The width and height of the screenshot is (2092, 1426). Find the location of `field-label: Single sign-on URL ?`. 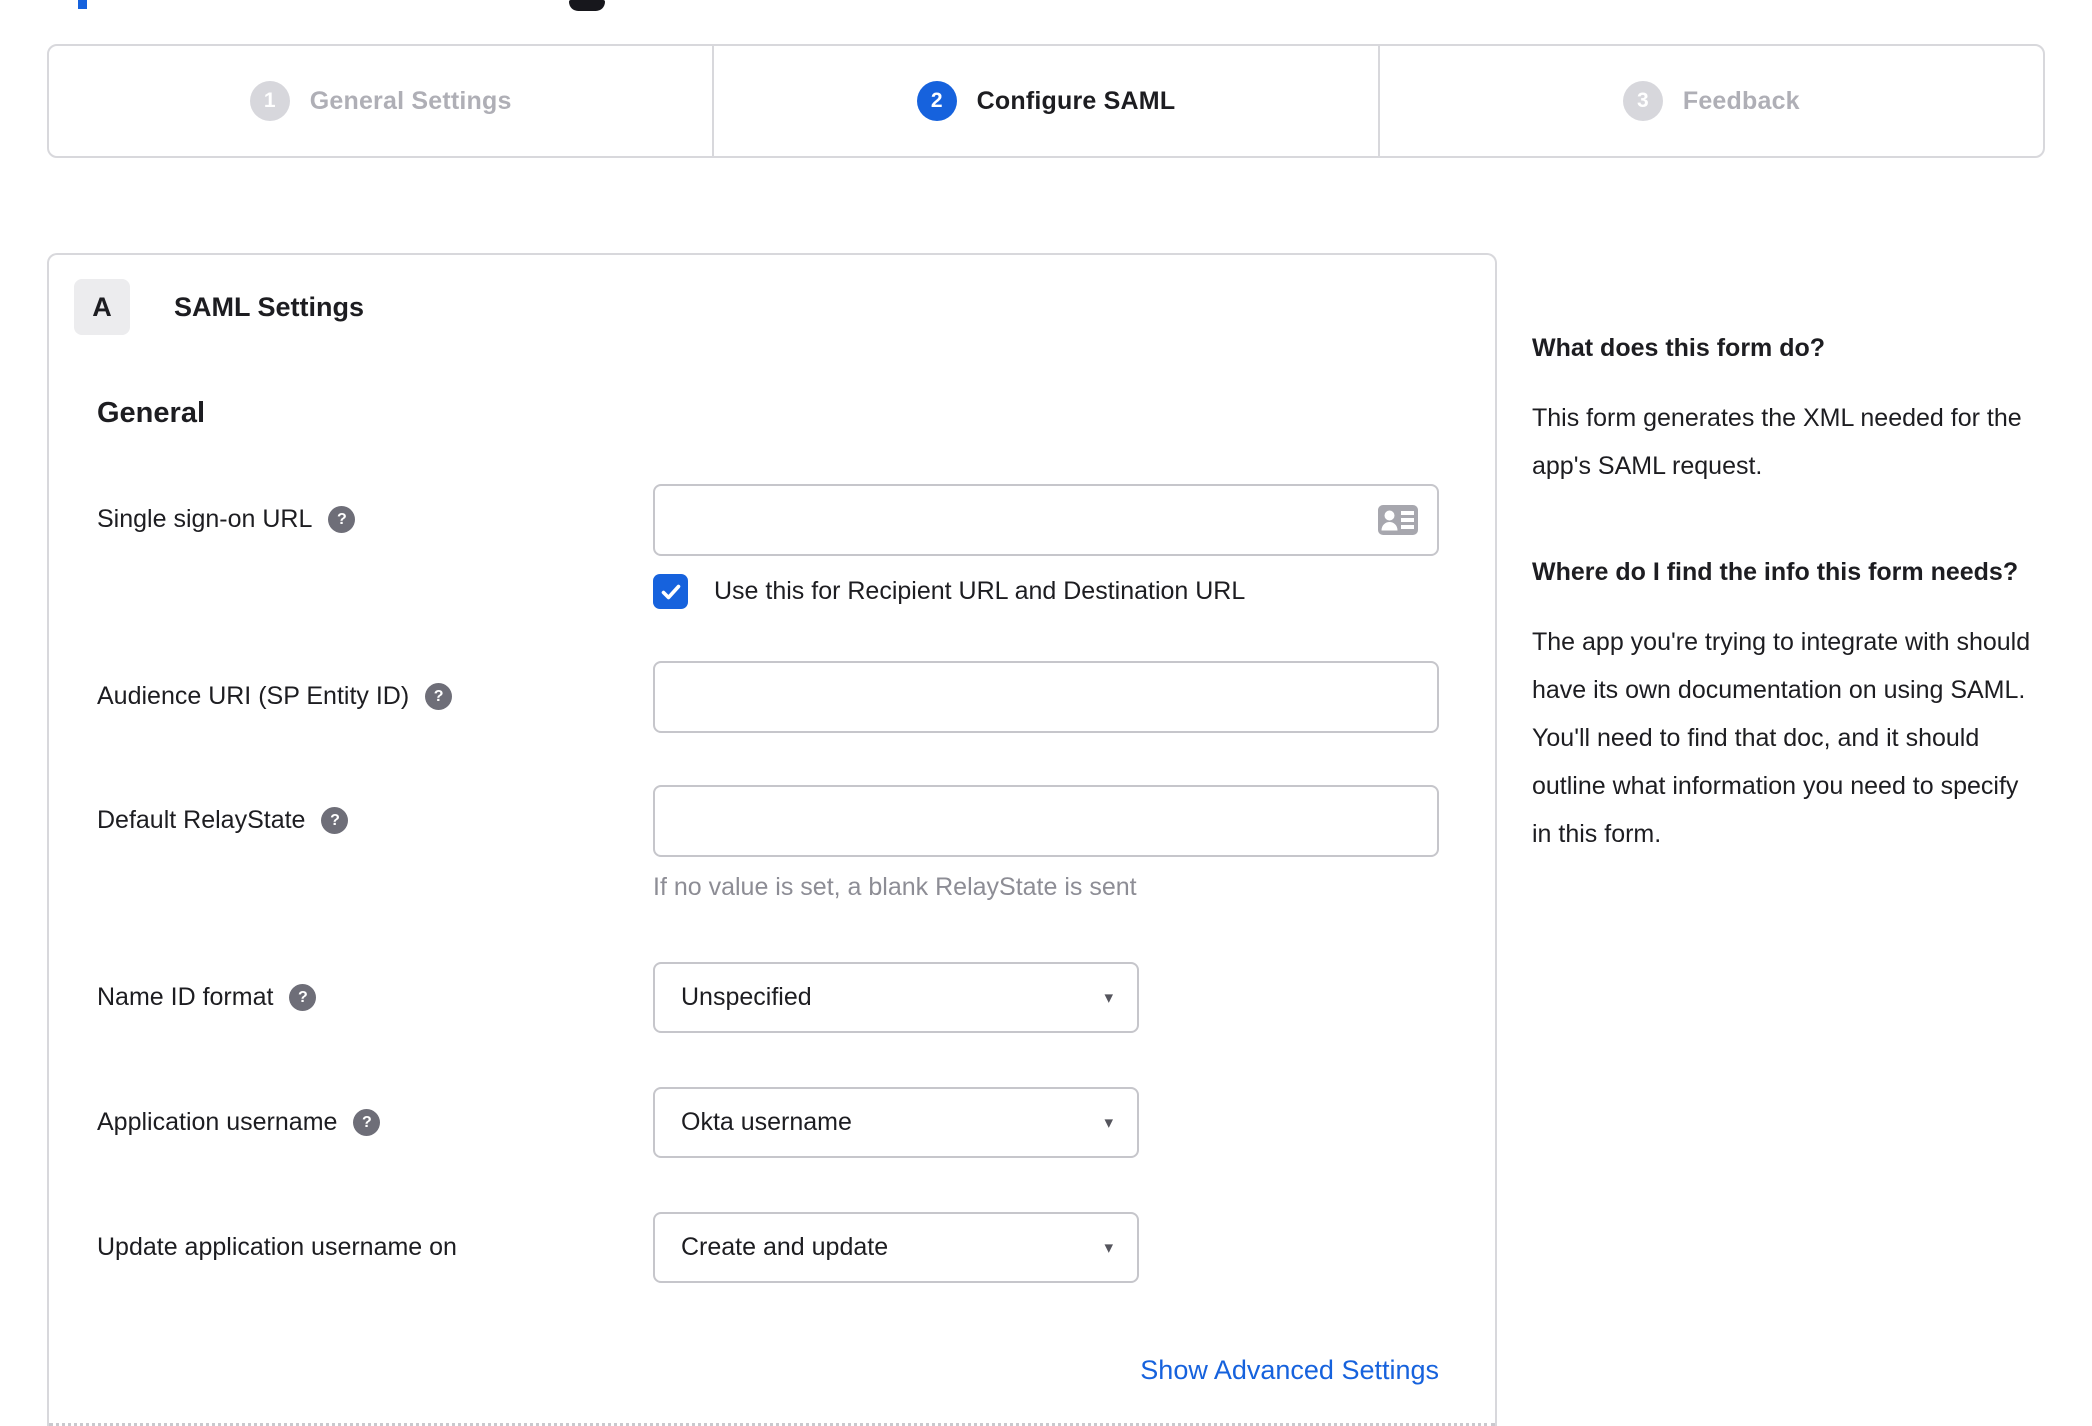

field-label: Single sign-on URL ? is located at coordinates (375, 546).